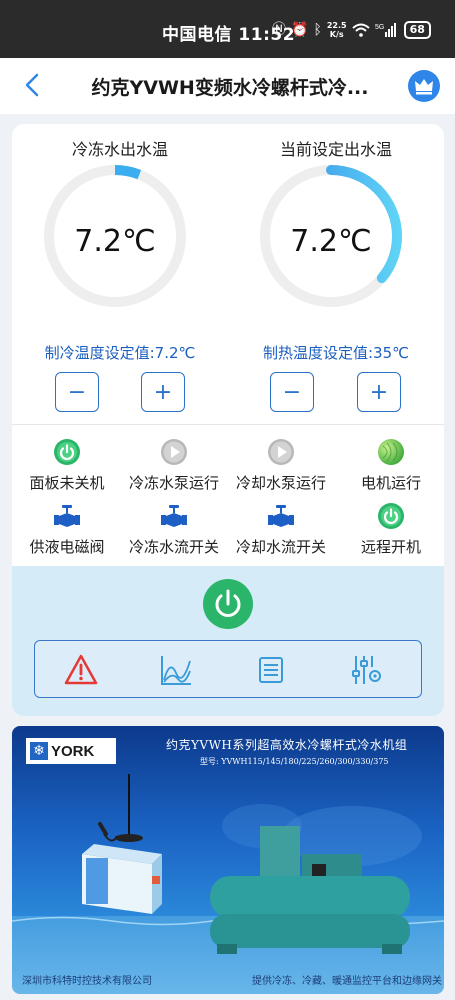 The width and height of the screenshot is (455, 1000). What do you see at coordinates (232, 979) in the screenshot?
I see `banner-footer: 深圳市科特时控技术有限公司 提供冷冻、冷藏、暖通监控平台和边缘网关` at bounding box center [232, 979].